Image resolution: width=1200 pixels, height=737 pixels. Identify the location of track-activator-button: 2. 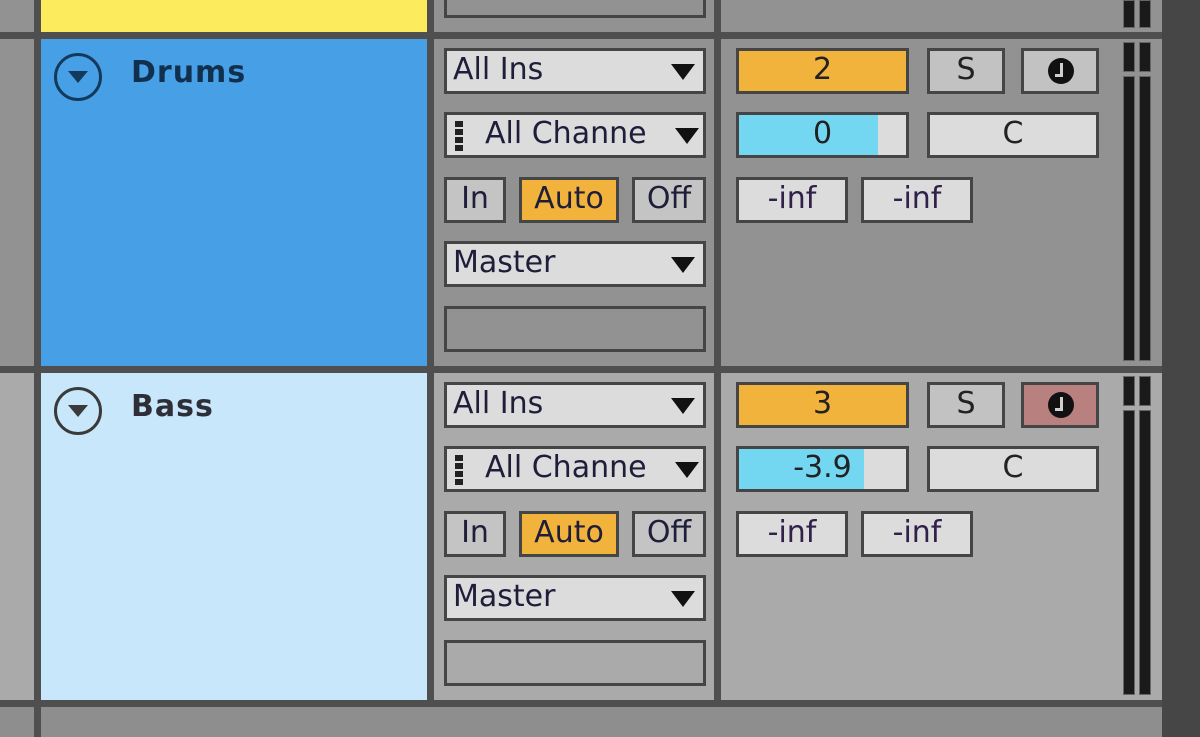
(822, 71).